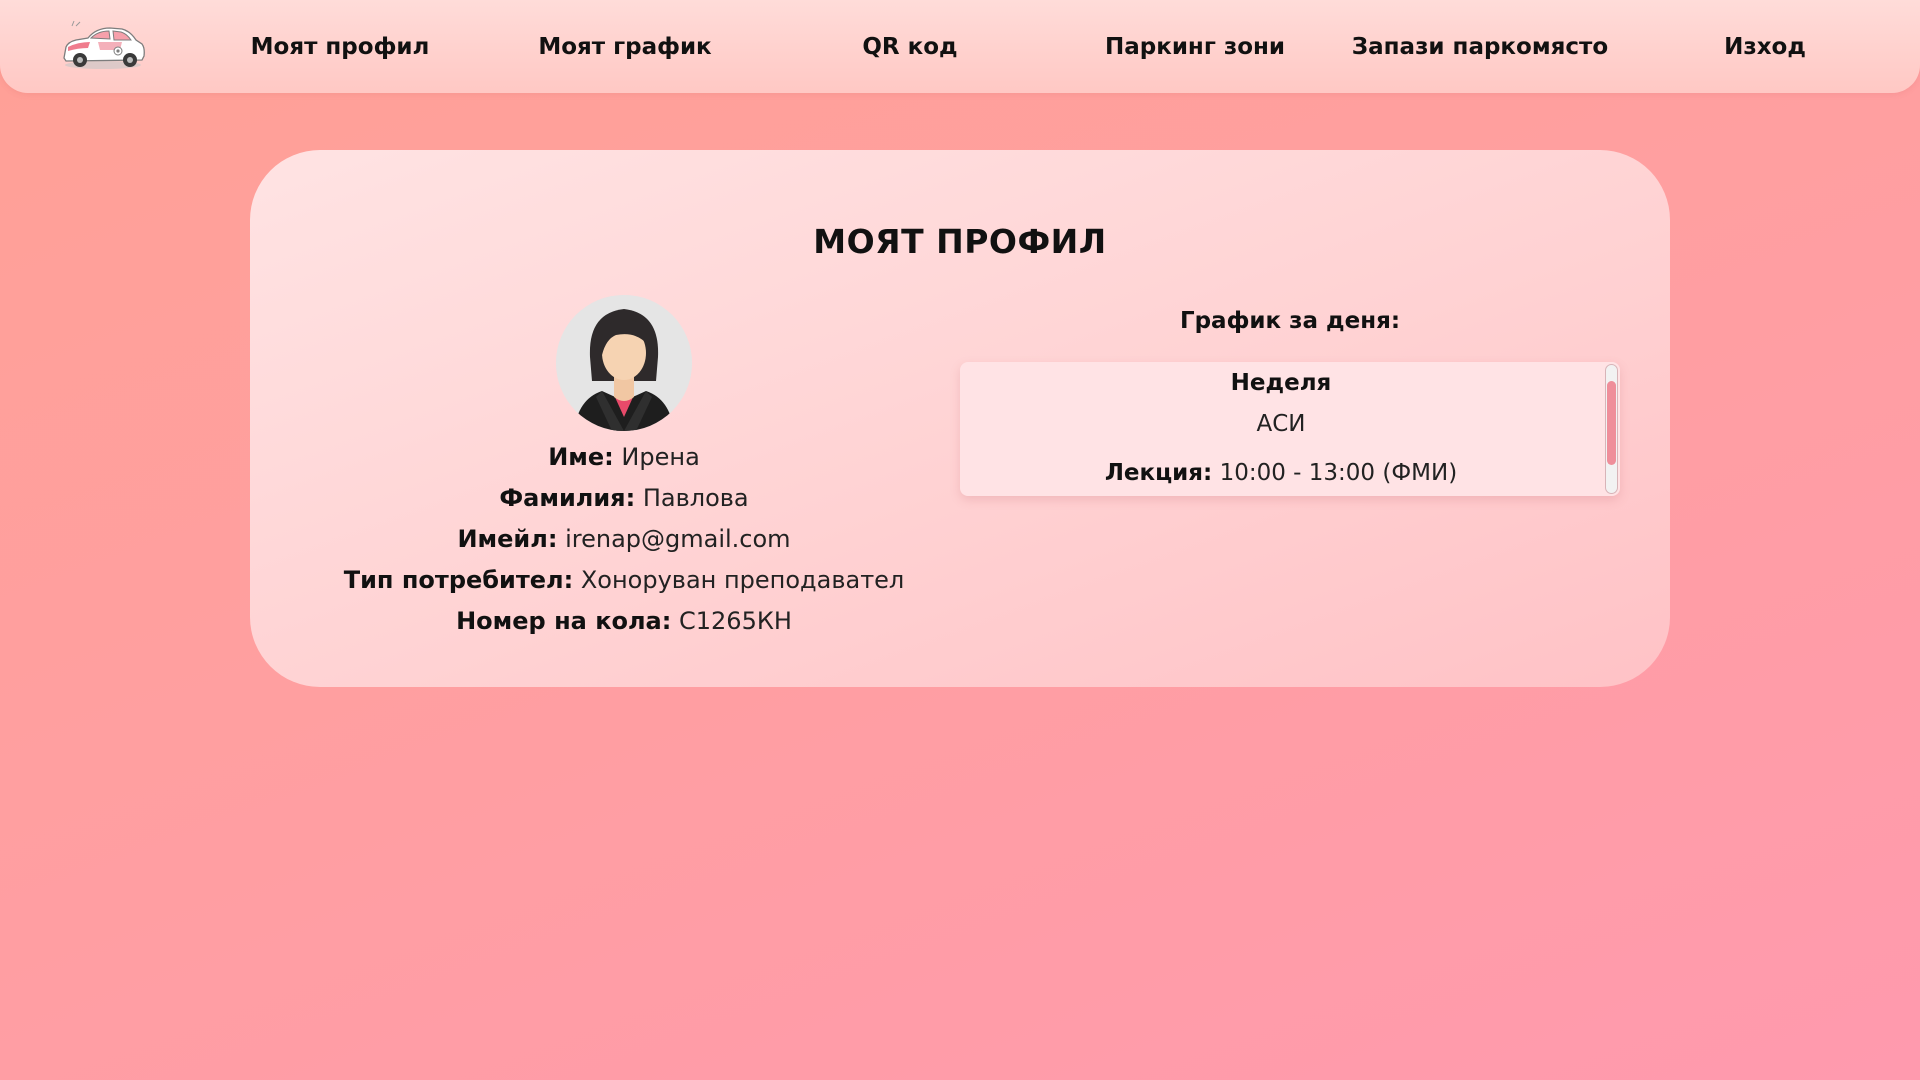 The height and width of the screenshot is (1080, 1920). I want to click on nav-logout: Изход, so click(1765, 47).